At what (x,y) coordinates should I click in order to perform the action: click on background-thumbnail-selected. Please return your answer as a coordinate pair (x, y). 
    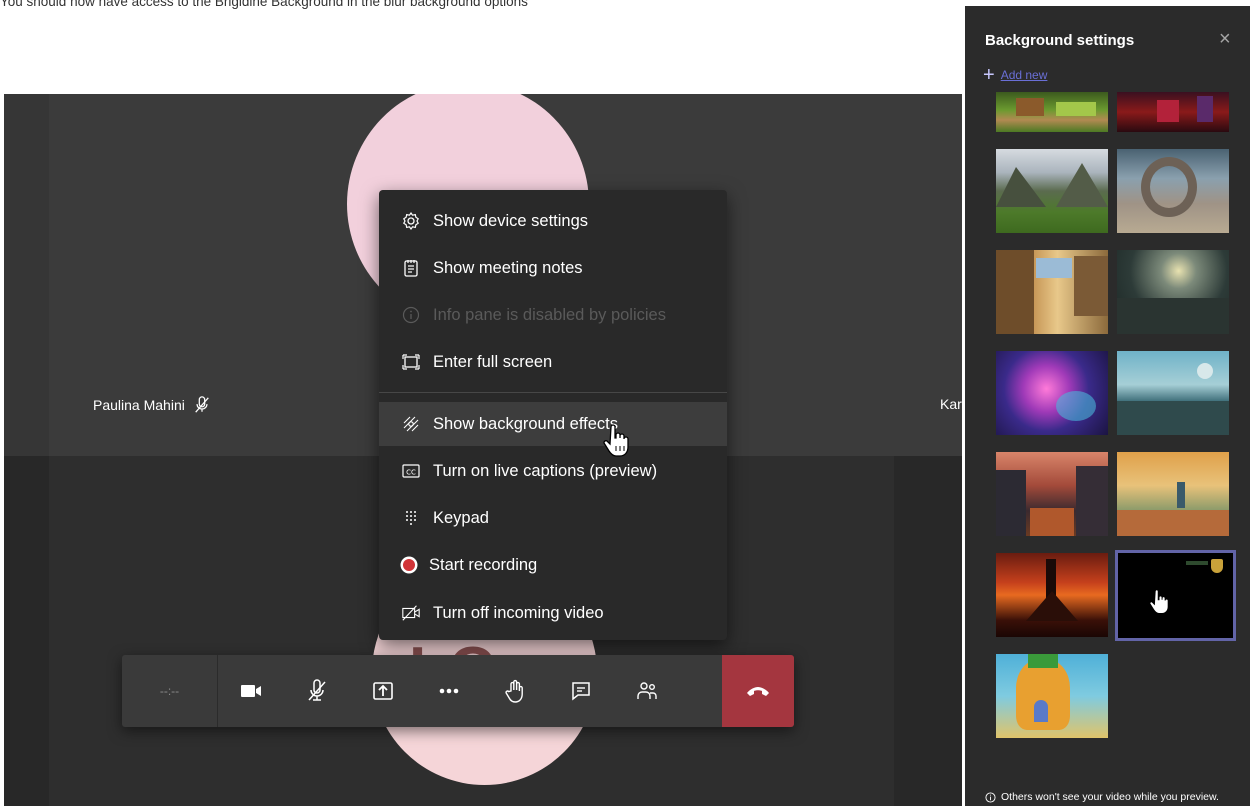
    Looking at the image, I should click on (1175, 595).